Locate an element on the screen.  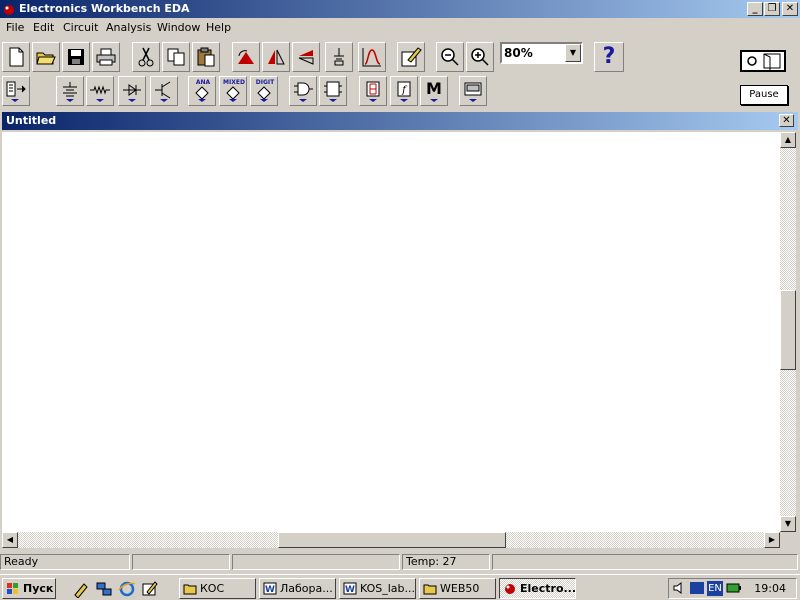
menu-window: Window is located at coordinates (178, 27).